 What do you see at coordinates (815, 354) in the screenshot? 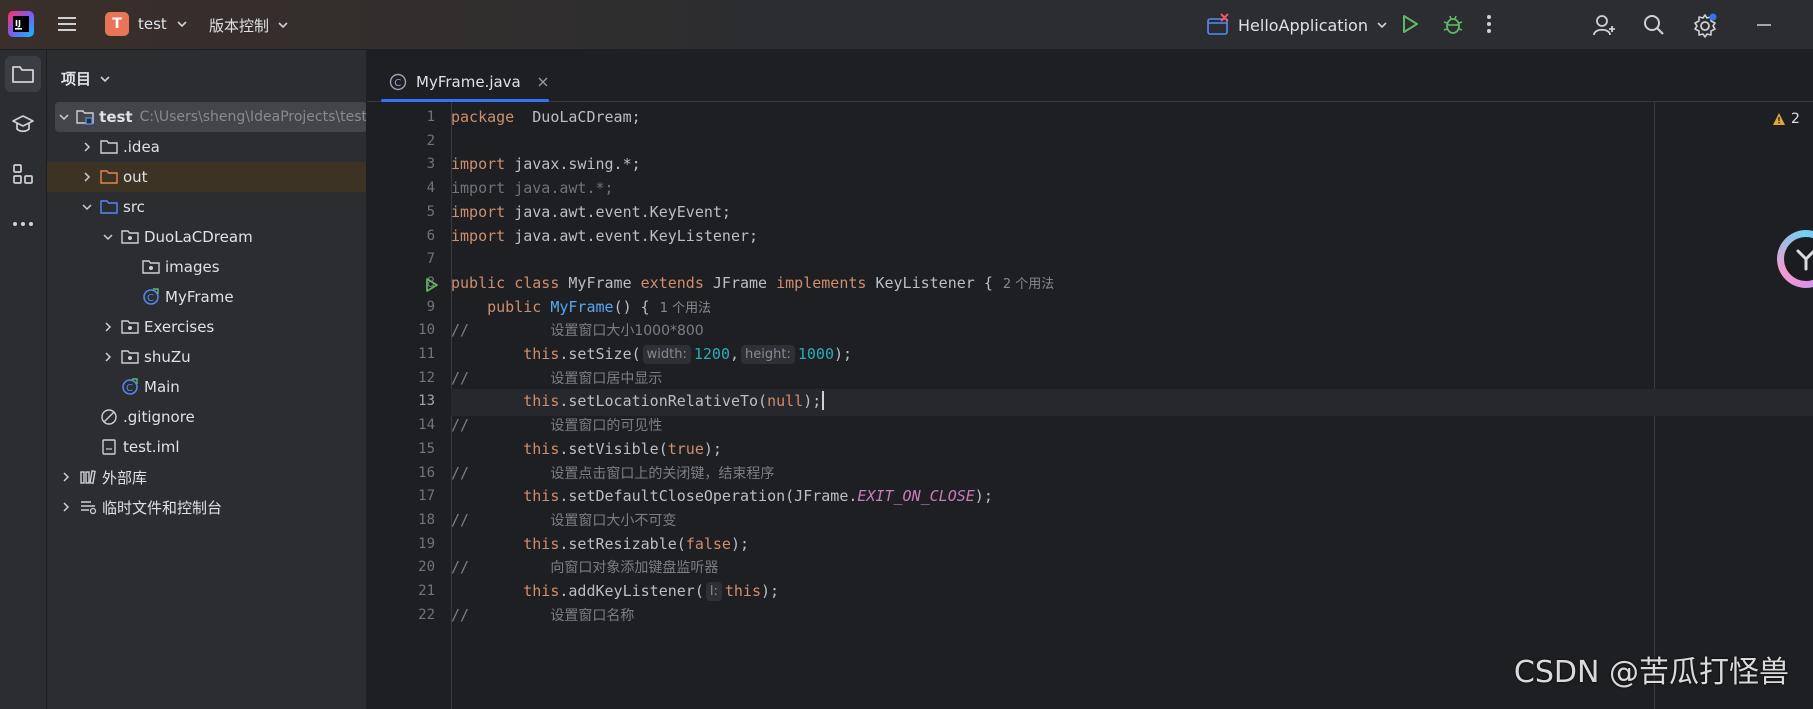
I see `code-token: 1000` at bounding box center [815, 354].